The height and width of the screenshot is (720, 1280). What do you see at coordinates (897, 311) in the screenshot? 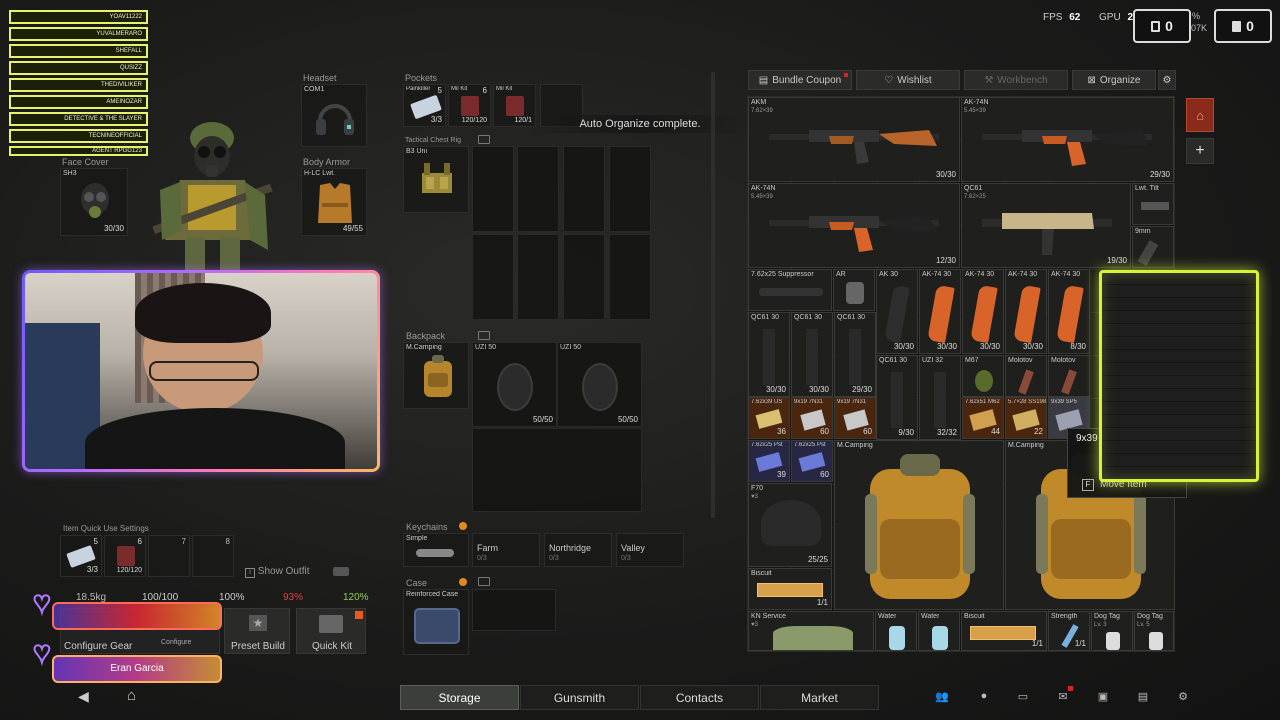
I see `magazine-item: AK 30 30/30` at bounding box center [897, 311].